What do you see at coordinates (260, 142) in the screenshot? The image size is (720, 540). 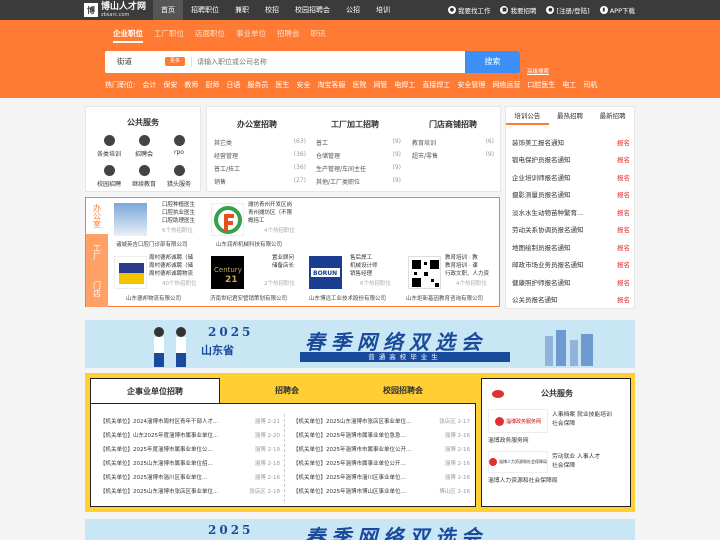 I see `category-row: 其它类 (63)` at bounding box center [260, 142].